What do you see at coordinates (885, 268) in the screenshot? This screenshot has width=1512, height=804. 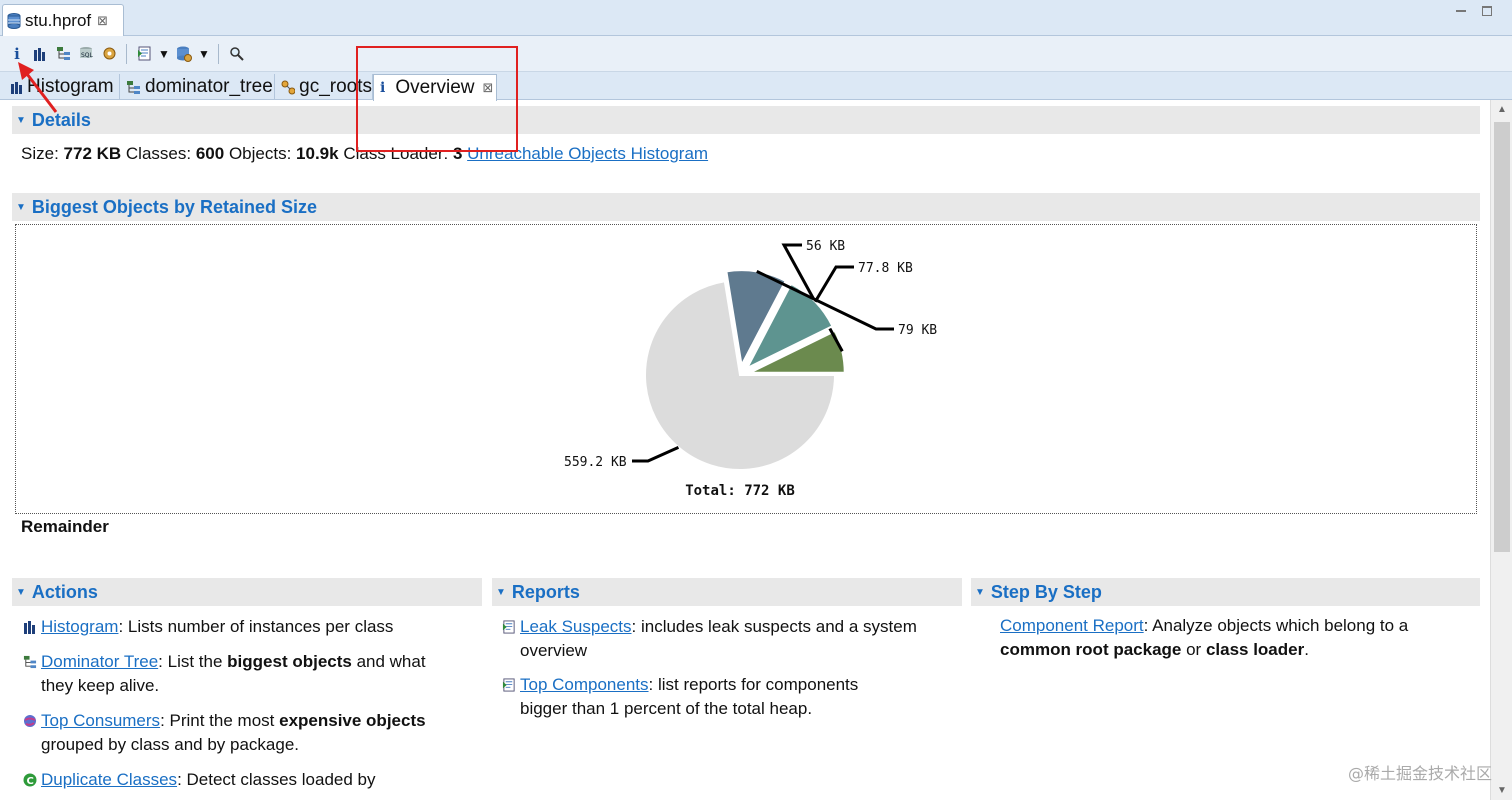 I see `pie-slice-label: 77.8 KB` at bounding box center [885, 268].